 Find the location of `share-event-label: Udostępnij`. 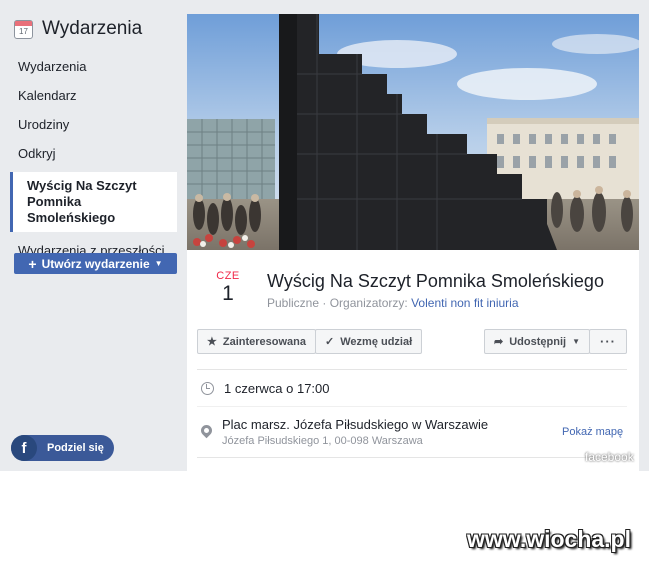

share-event-label: Udostępnij is located at coordinates (538, 341).